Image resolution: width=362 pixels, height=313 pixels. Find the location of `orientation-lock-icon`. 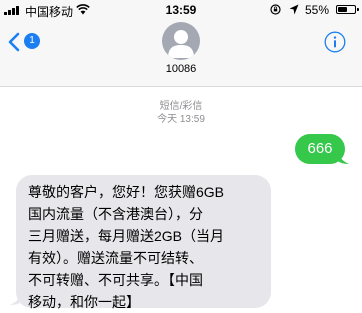

orientation-lock-icon is located at coordinates (275, 9).